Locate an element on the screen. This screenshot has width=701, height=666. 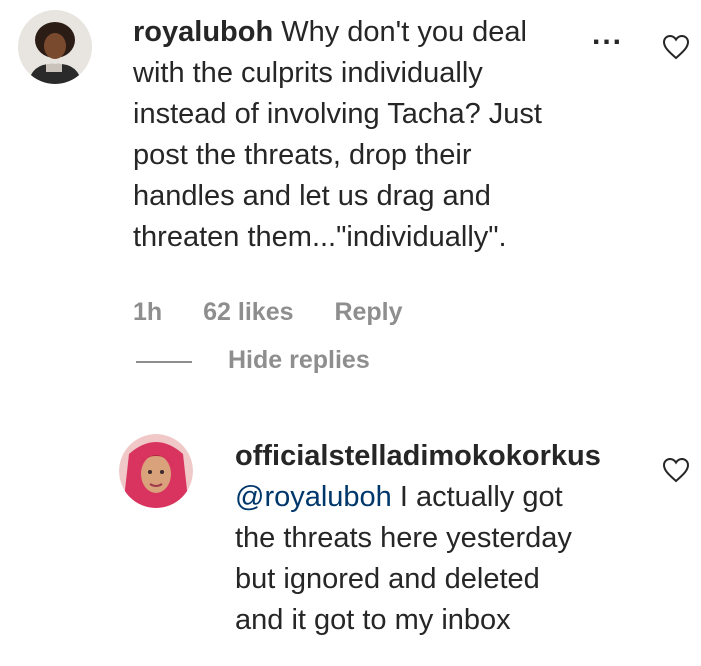
avatar-royaluboh is located at coordinates (55, 47).